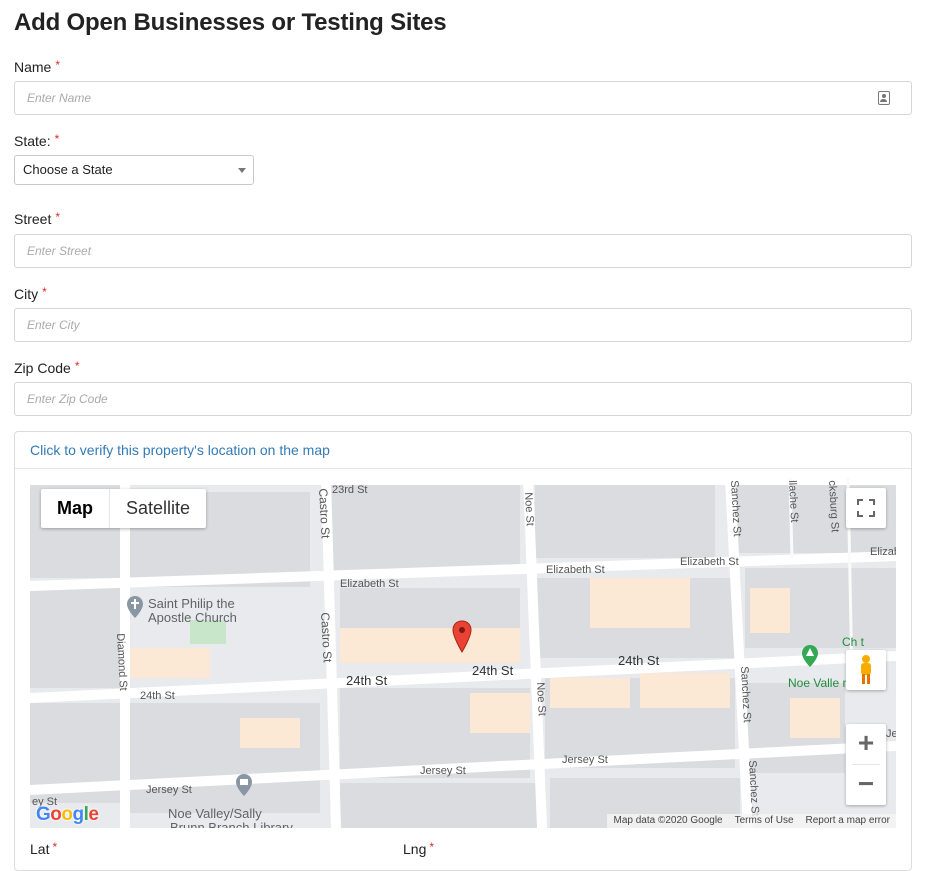  What do you see at coordinates (793, 501) in the screenshot?
I see `street-label: llache St` at bounding box center [793, 501].